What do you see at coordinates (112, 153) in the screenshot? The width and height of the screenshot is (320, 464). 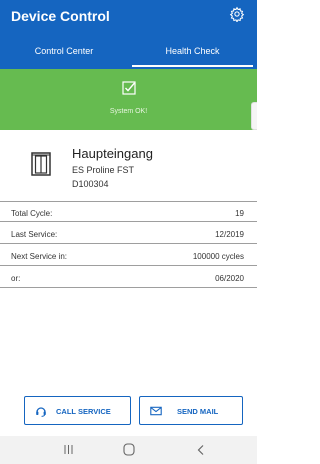 I see `device-name: Haupteingang` at bounding box center [112, 153].